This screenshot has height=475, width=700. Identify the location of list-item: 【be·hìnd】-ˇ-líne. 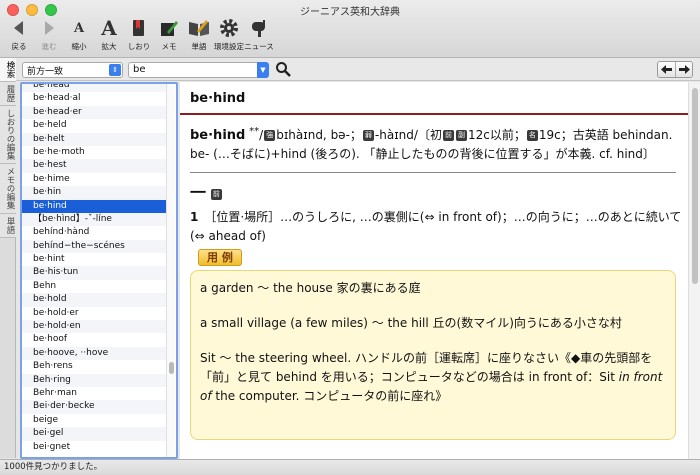
(95, 219).